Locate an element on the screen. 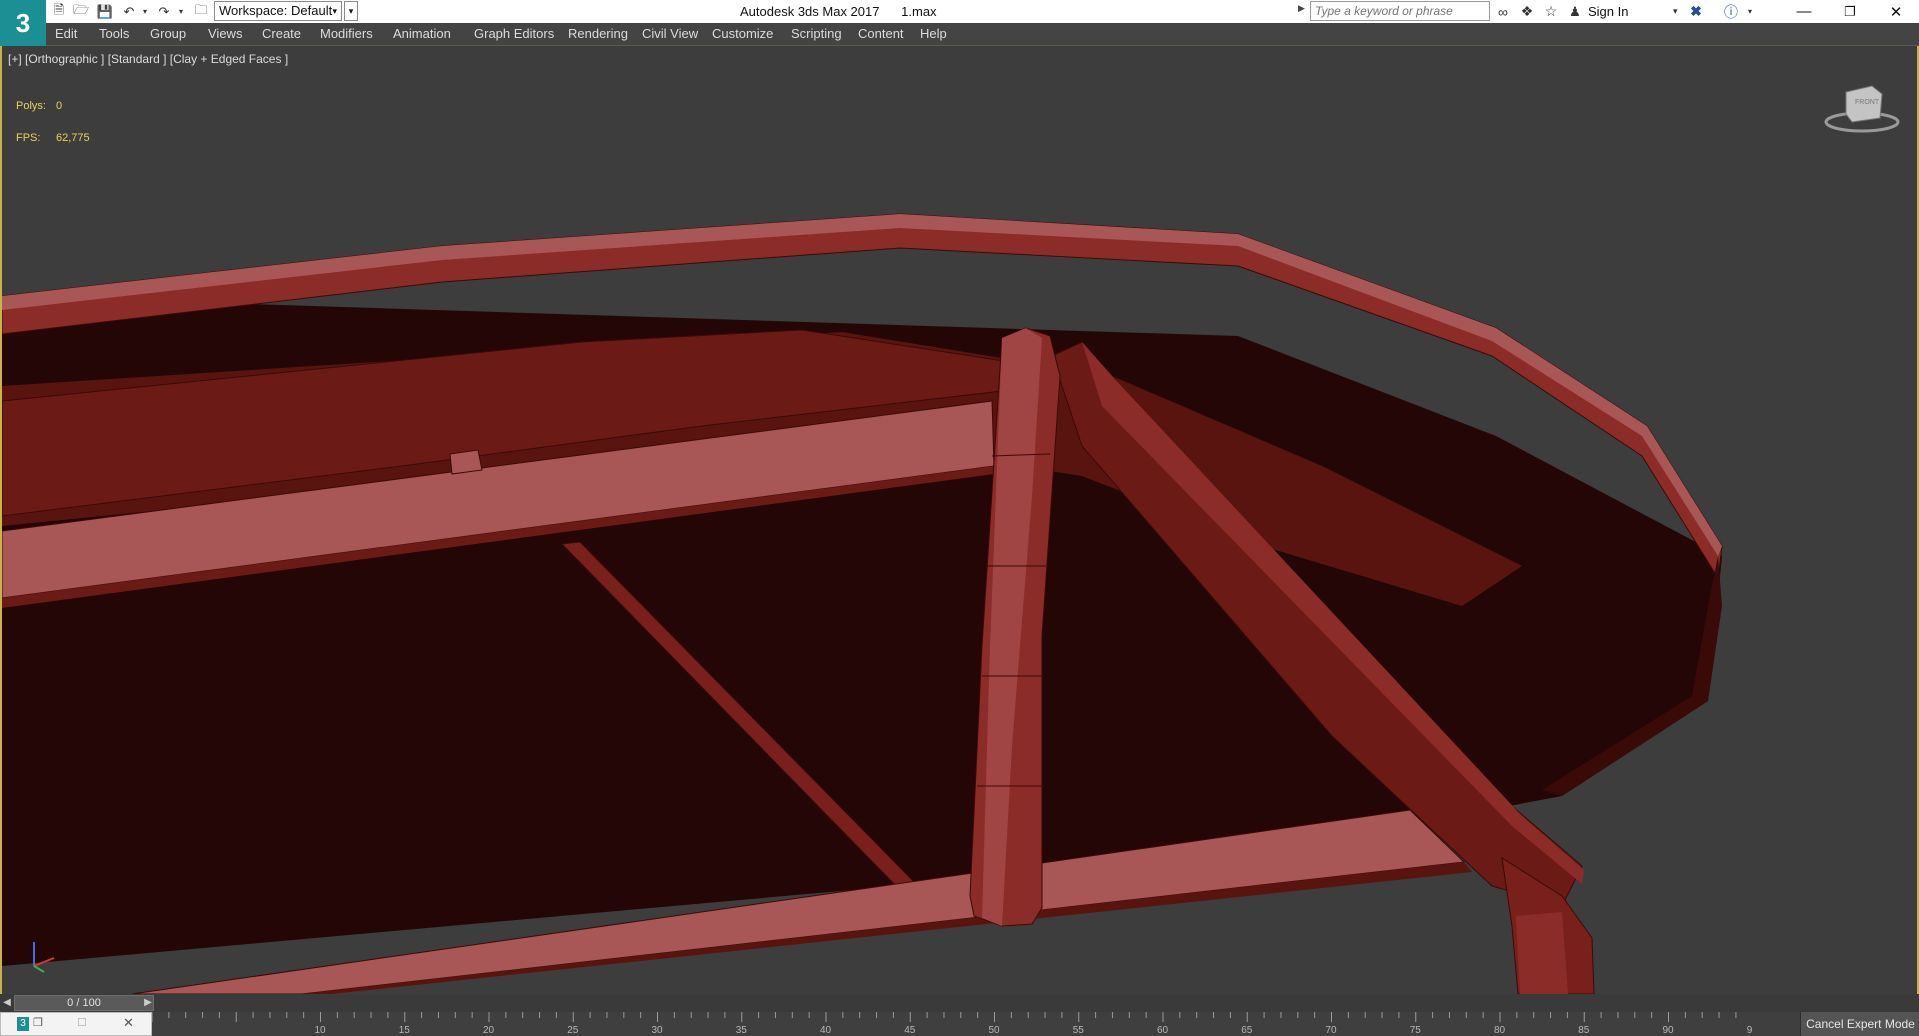  ruler-tick-label: 60 is located at coordinates (1163, 1030).